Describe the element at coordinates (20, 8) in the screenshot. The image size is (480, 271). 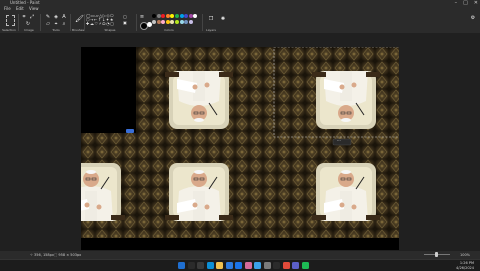
I see `menu-edit: Edit` at that location.